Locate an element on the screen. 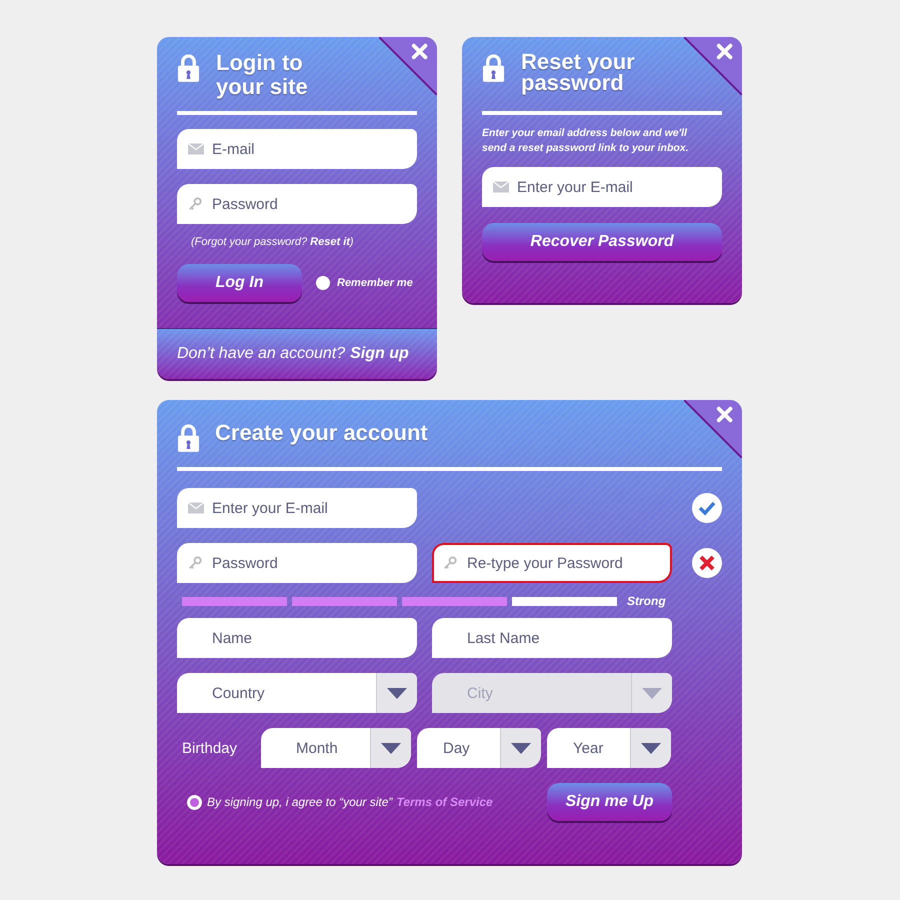 Image resolution: width=900 pixels, height=900 pixels. birthday-dropdown: Year is located at coordinates (609, 748).